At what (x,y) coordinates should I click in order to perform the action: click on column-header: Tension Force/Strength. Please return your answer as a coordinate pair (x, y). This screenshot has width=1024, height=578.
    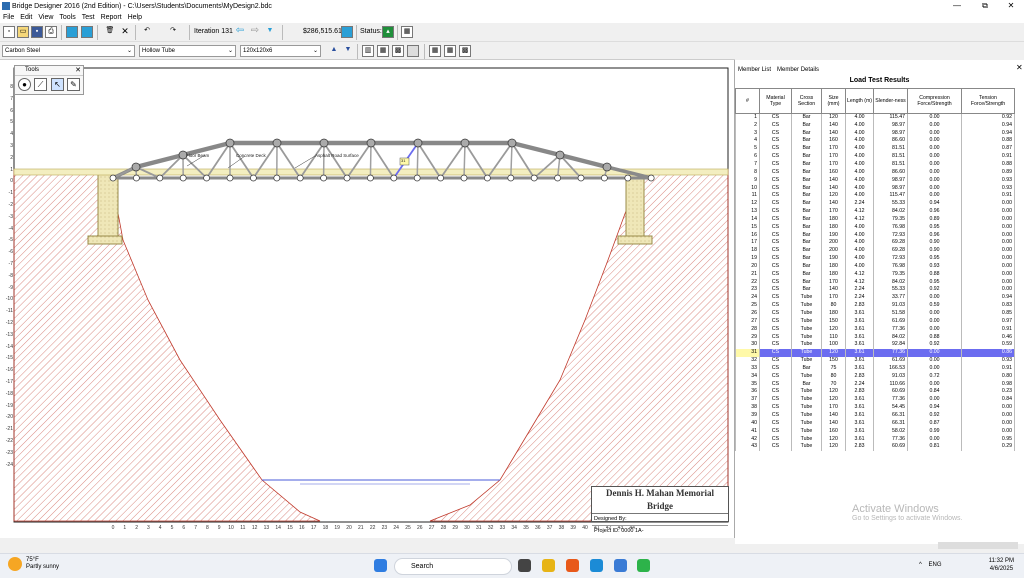
    Looking at the image, I should click on (988, 101).